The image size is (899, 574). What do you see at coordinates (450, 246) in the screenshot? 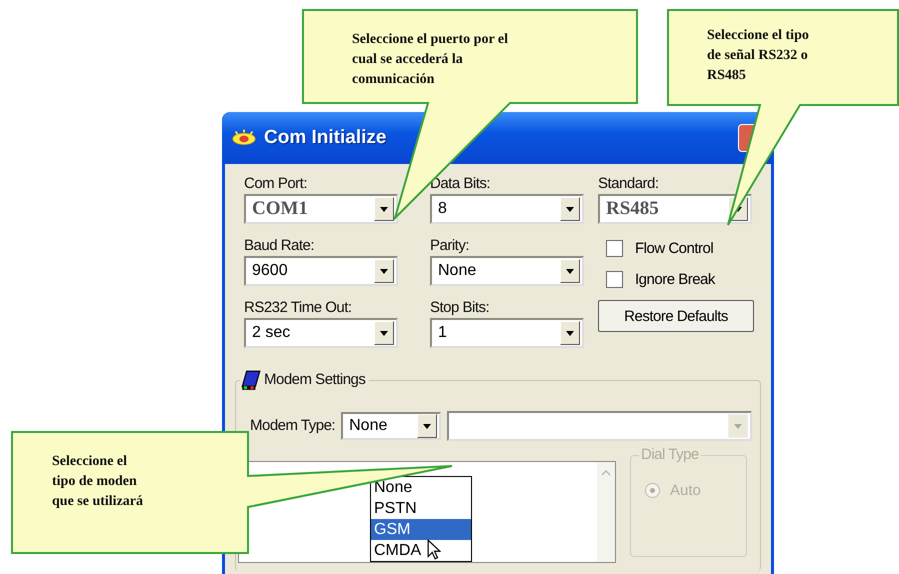
I see `field-label: Parity:` at bounding box center [450, 246].